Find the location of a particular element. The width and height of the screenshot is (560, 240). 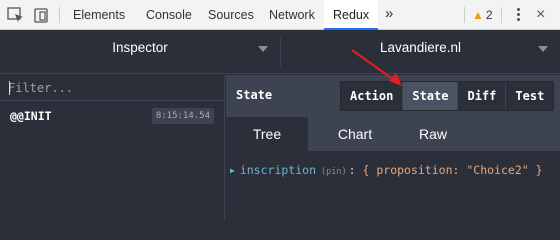

diff-mode-button: Diff is located at coordinates (481, 96).